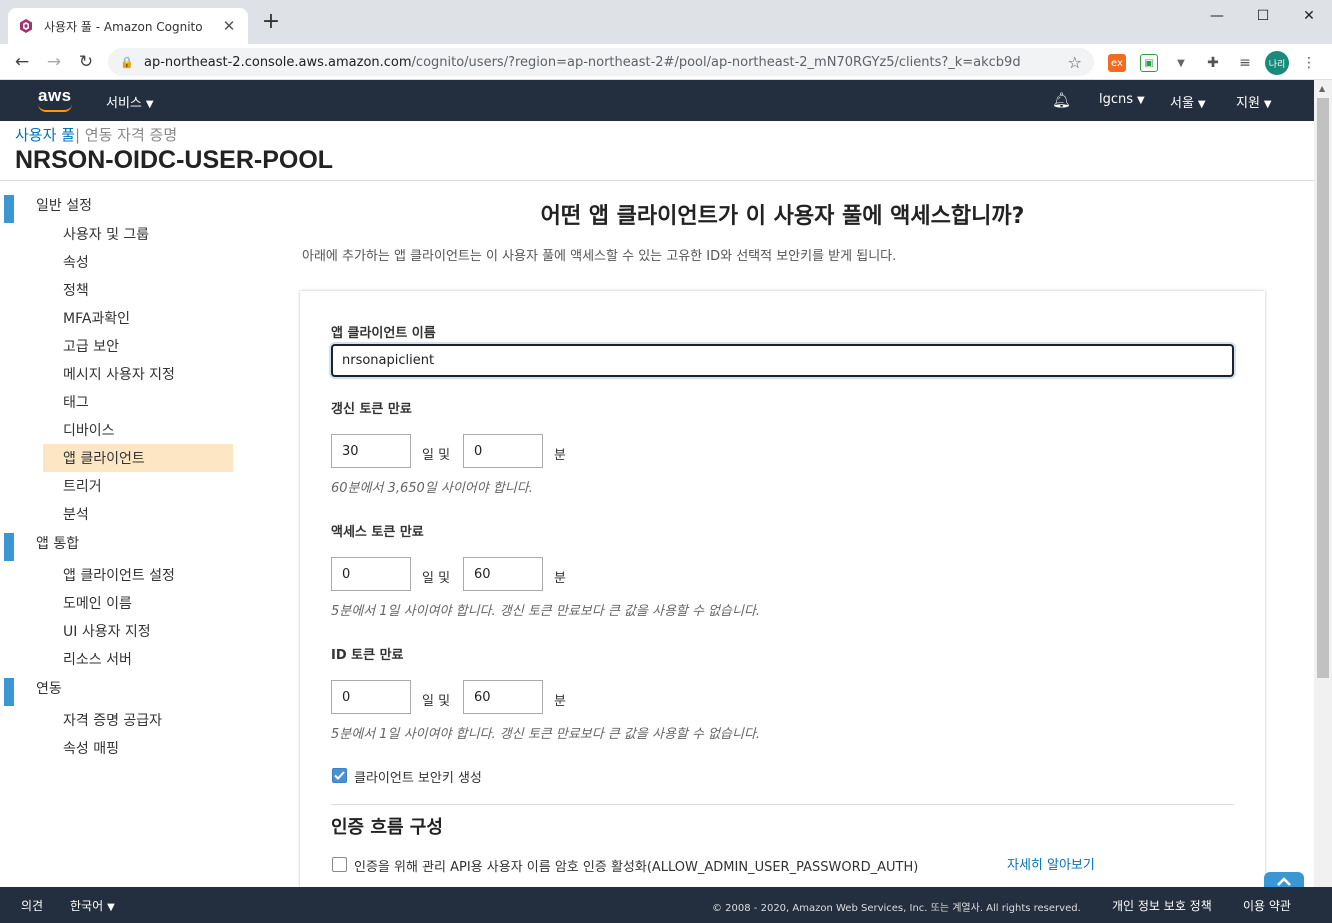  Describe the element at coordinates (271, 22) in the screenshot. I see `new-tab-icon: +` at that location.